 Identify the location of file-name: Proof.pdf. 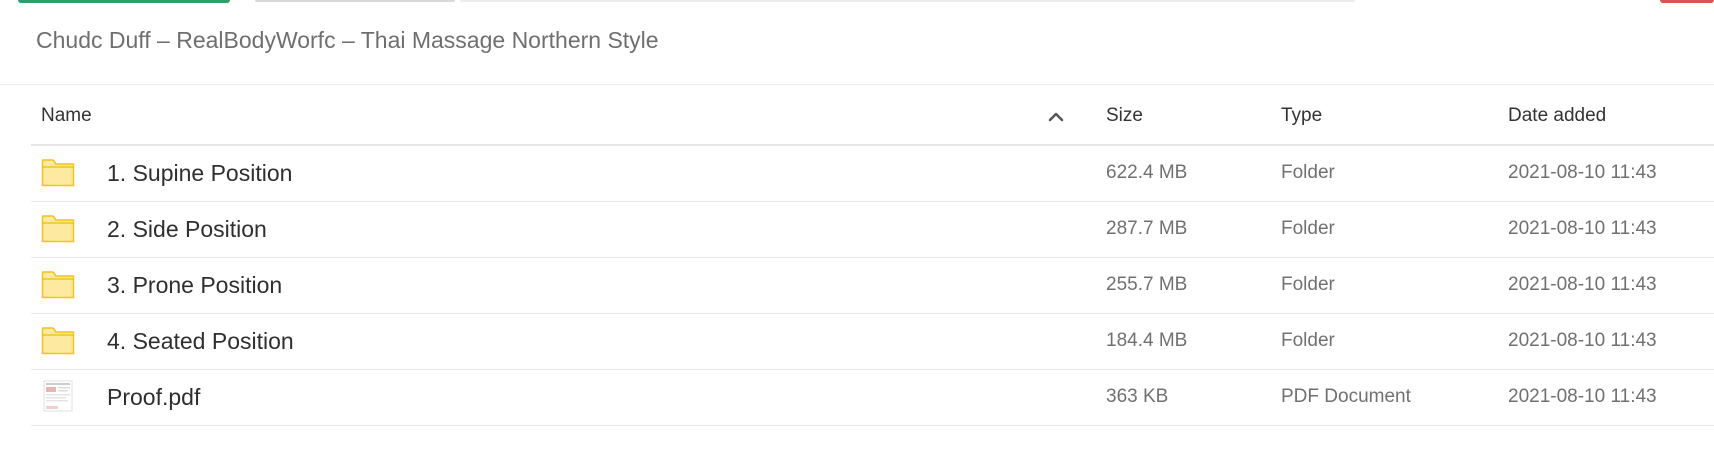
(153, 397).